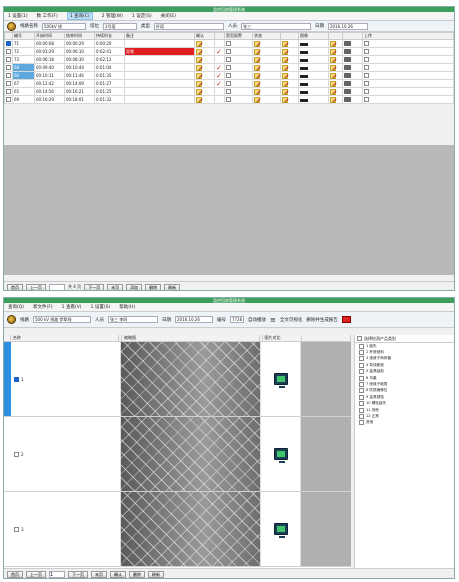 This screenshot has width=459, height=582. What do you see at coordinates (133, 319) in the screenshot?
I see `user-field-2: 张三 李四` at bounding box center [133, 319].